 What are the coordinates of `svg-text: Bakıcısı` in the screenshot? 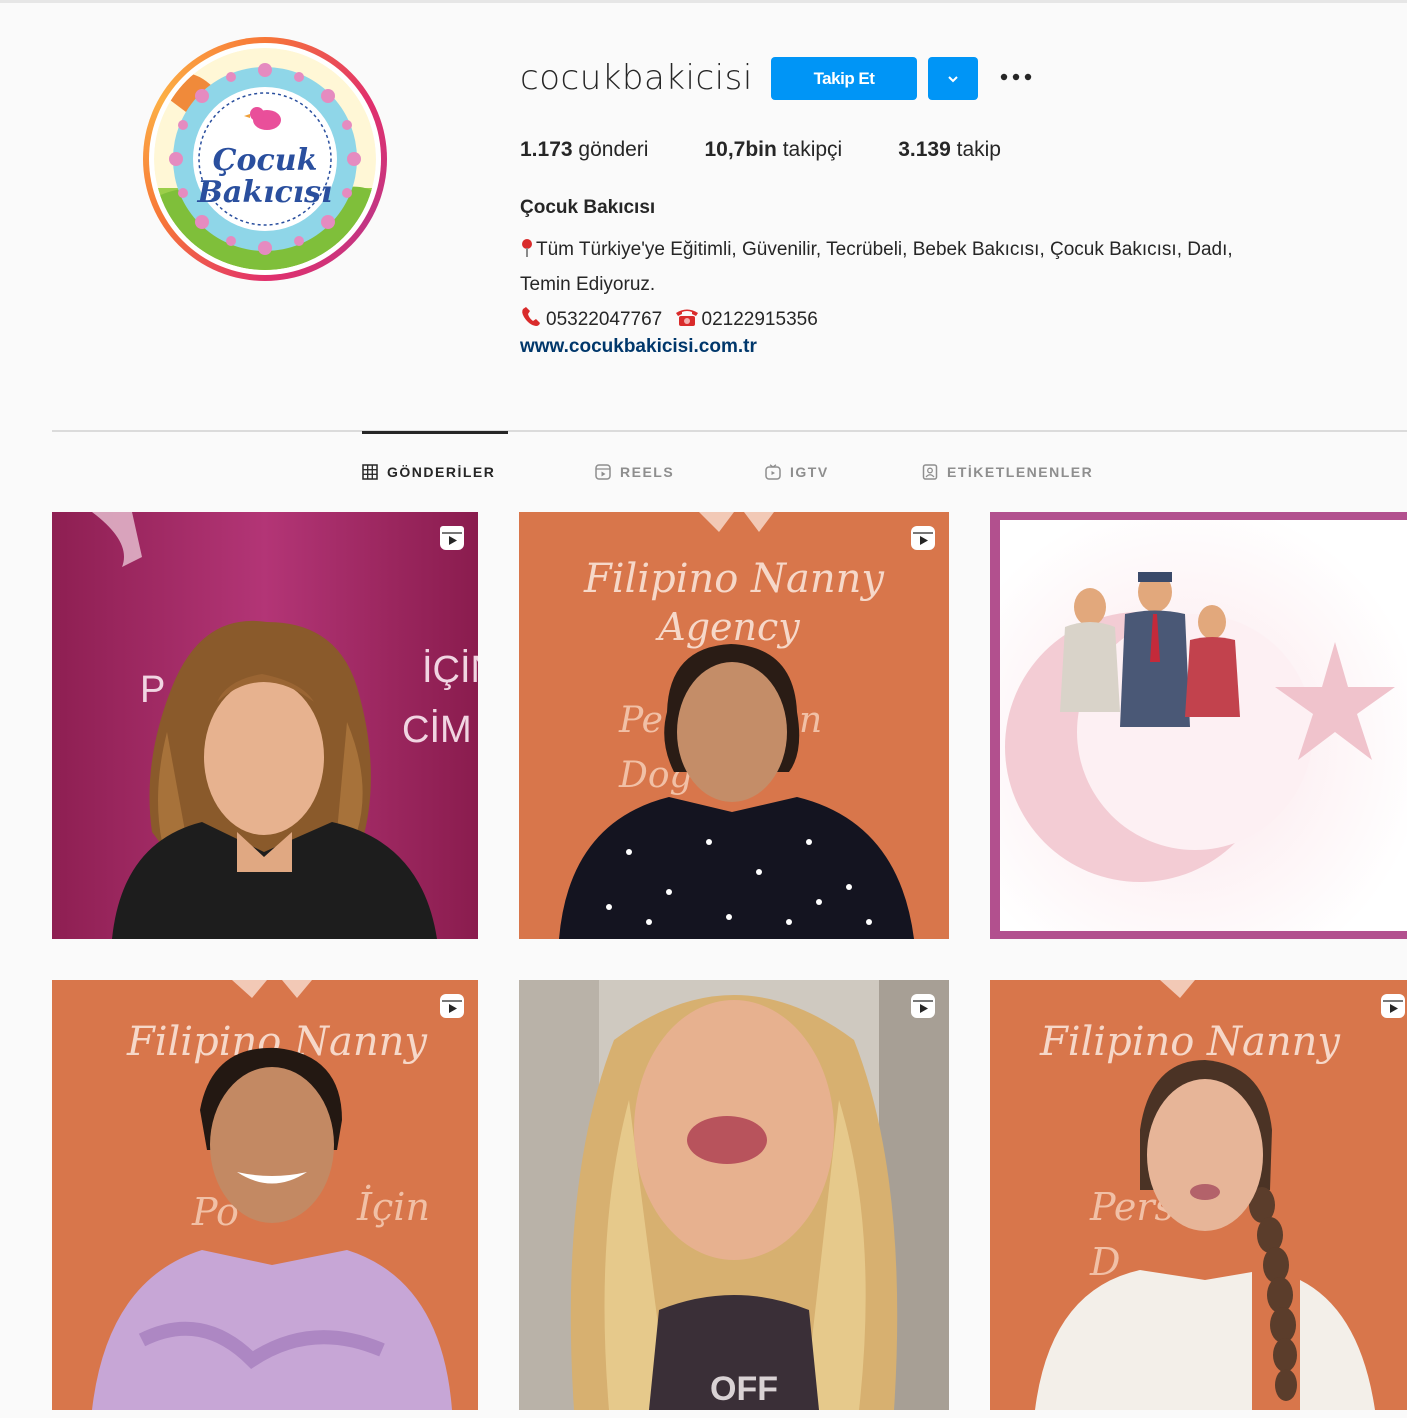 It's located at (265, 192).